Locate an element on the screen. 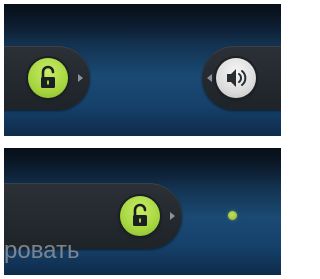 The width and height of the screenshot is (320, 279). sound-toggle-knob is located at coordinates (236, 78).